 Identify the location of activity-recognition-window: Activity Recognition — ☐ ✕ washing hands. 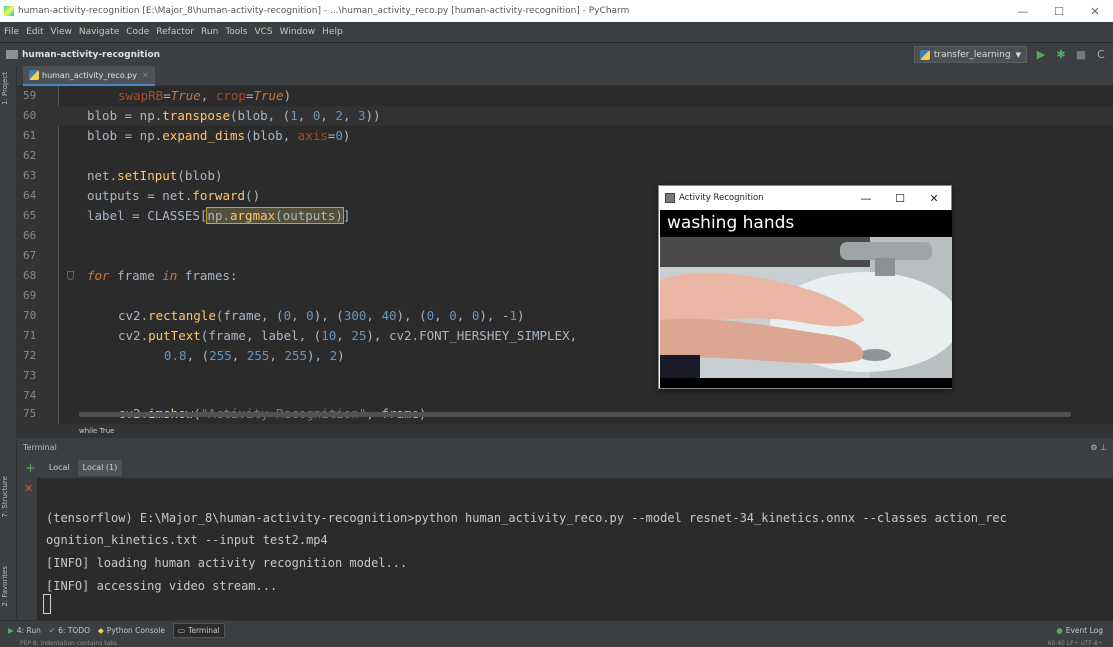
(805, 287).